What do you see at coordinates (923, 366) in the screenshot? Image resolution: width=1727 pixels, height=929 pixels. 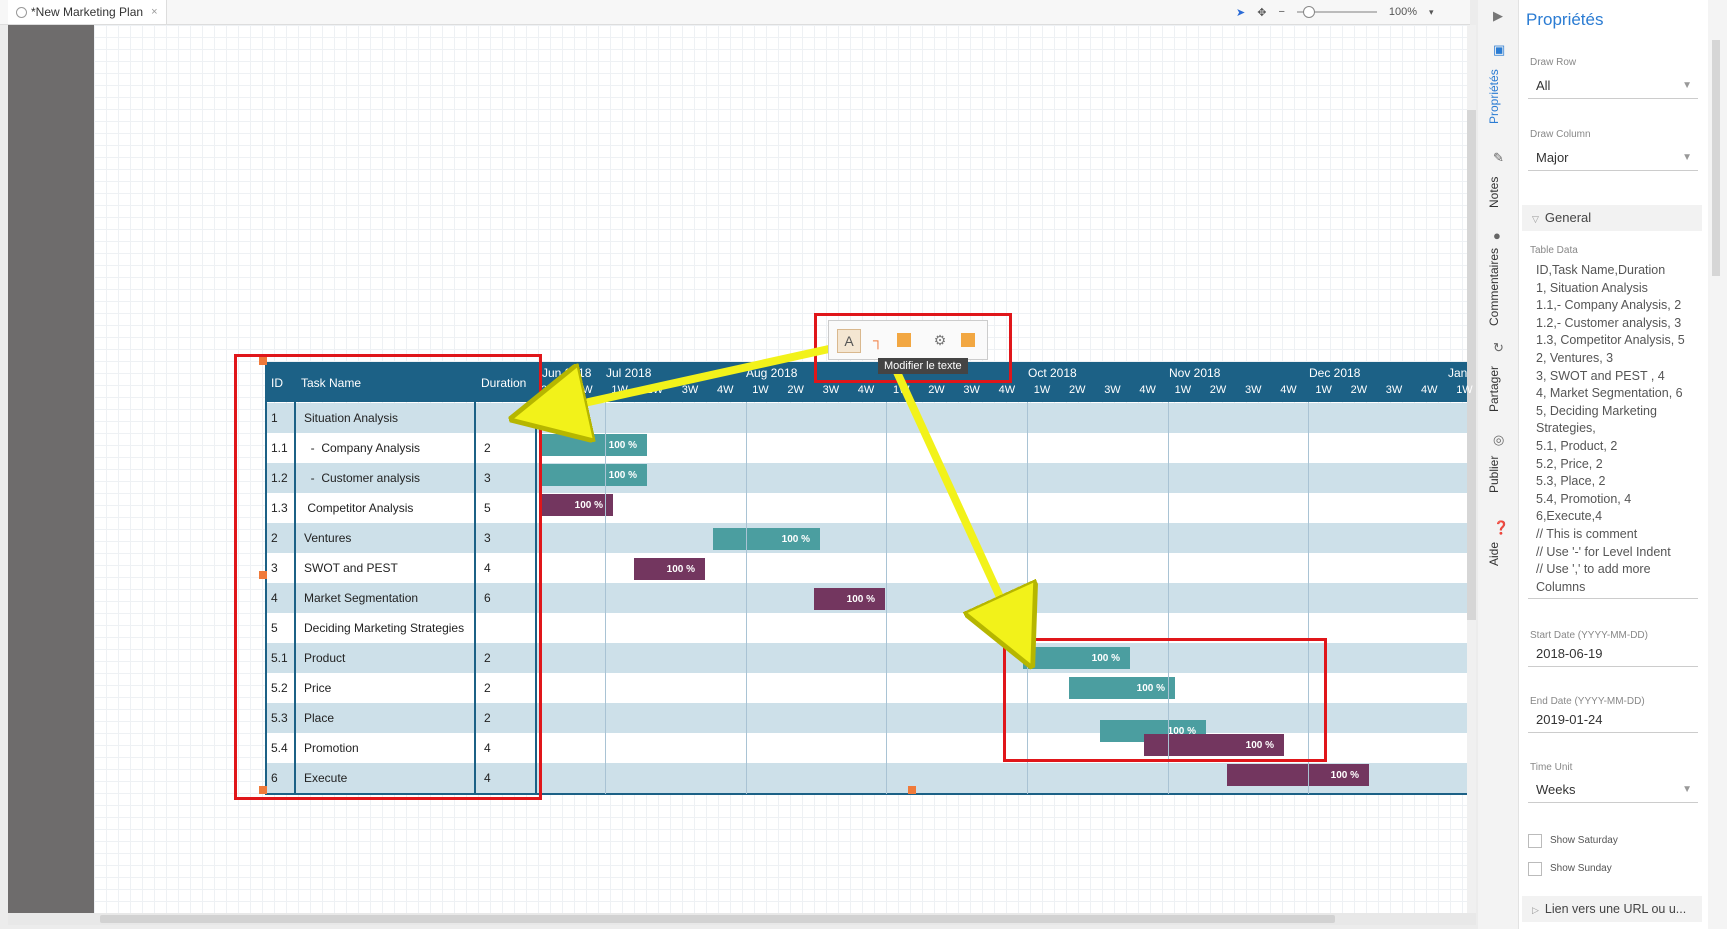 I see `edit-text-tooltip: Modifier le texte` at bounding box center [923, 366].